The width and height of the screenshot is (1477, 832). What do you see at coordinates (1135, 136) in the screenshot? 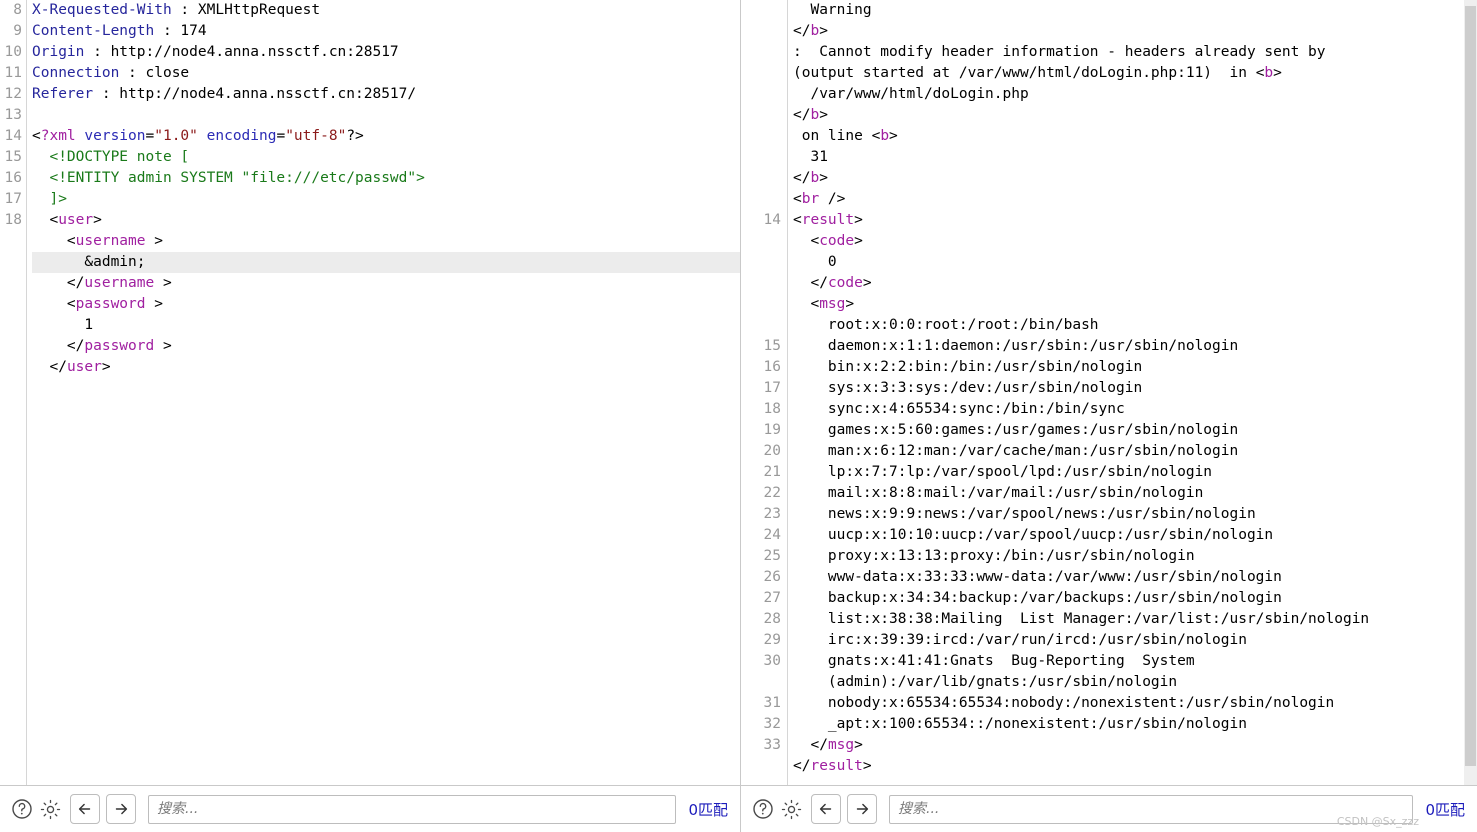
I see `code-line: on line <b>` at bounding box center [1135, 136].